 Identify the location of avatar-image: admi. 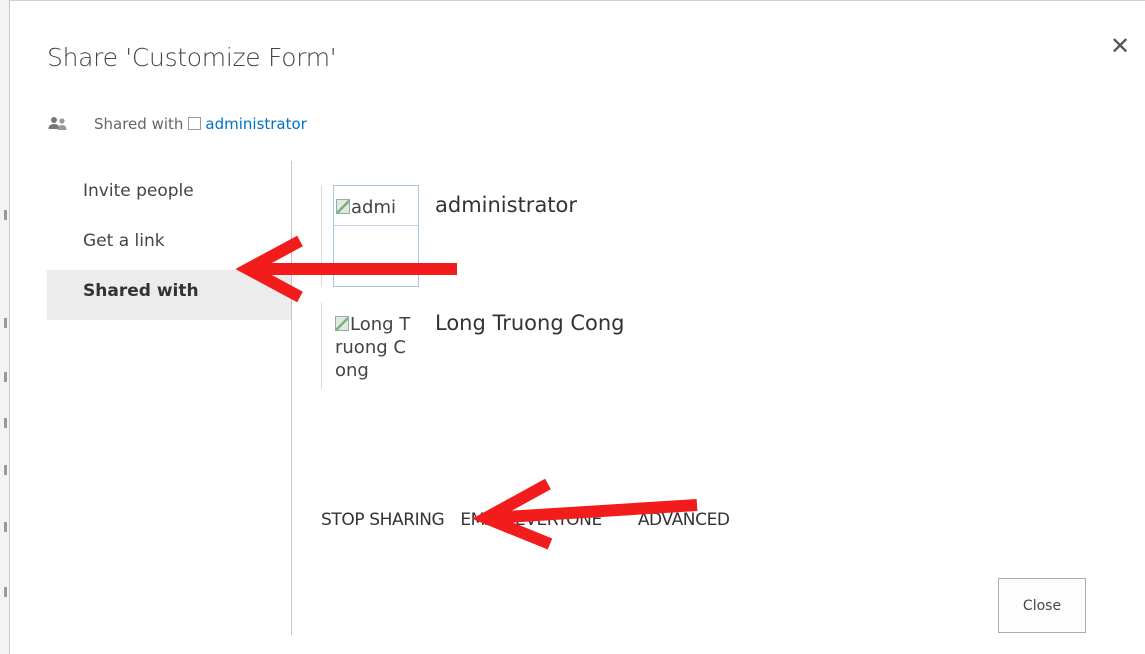
(376, 236).